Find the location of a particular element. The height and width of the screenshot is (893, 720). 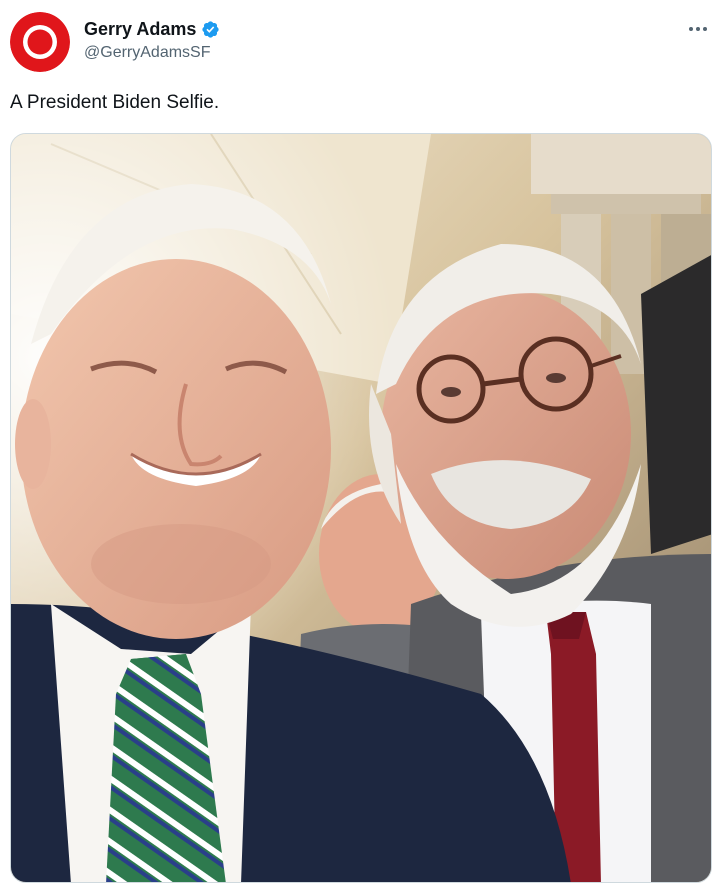

target-logo-icon is located at coordinates (40, 42).